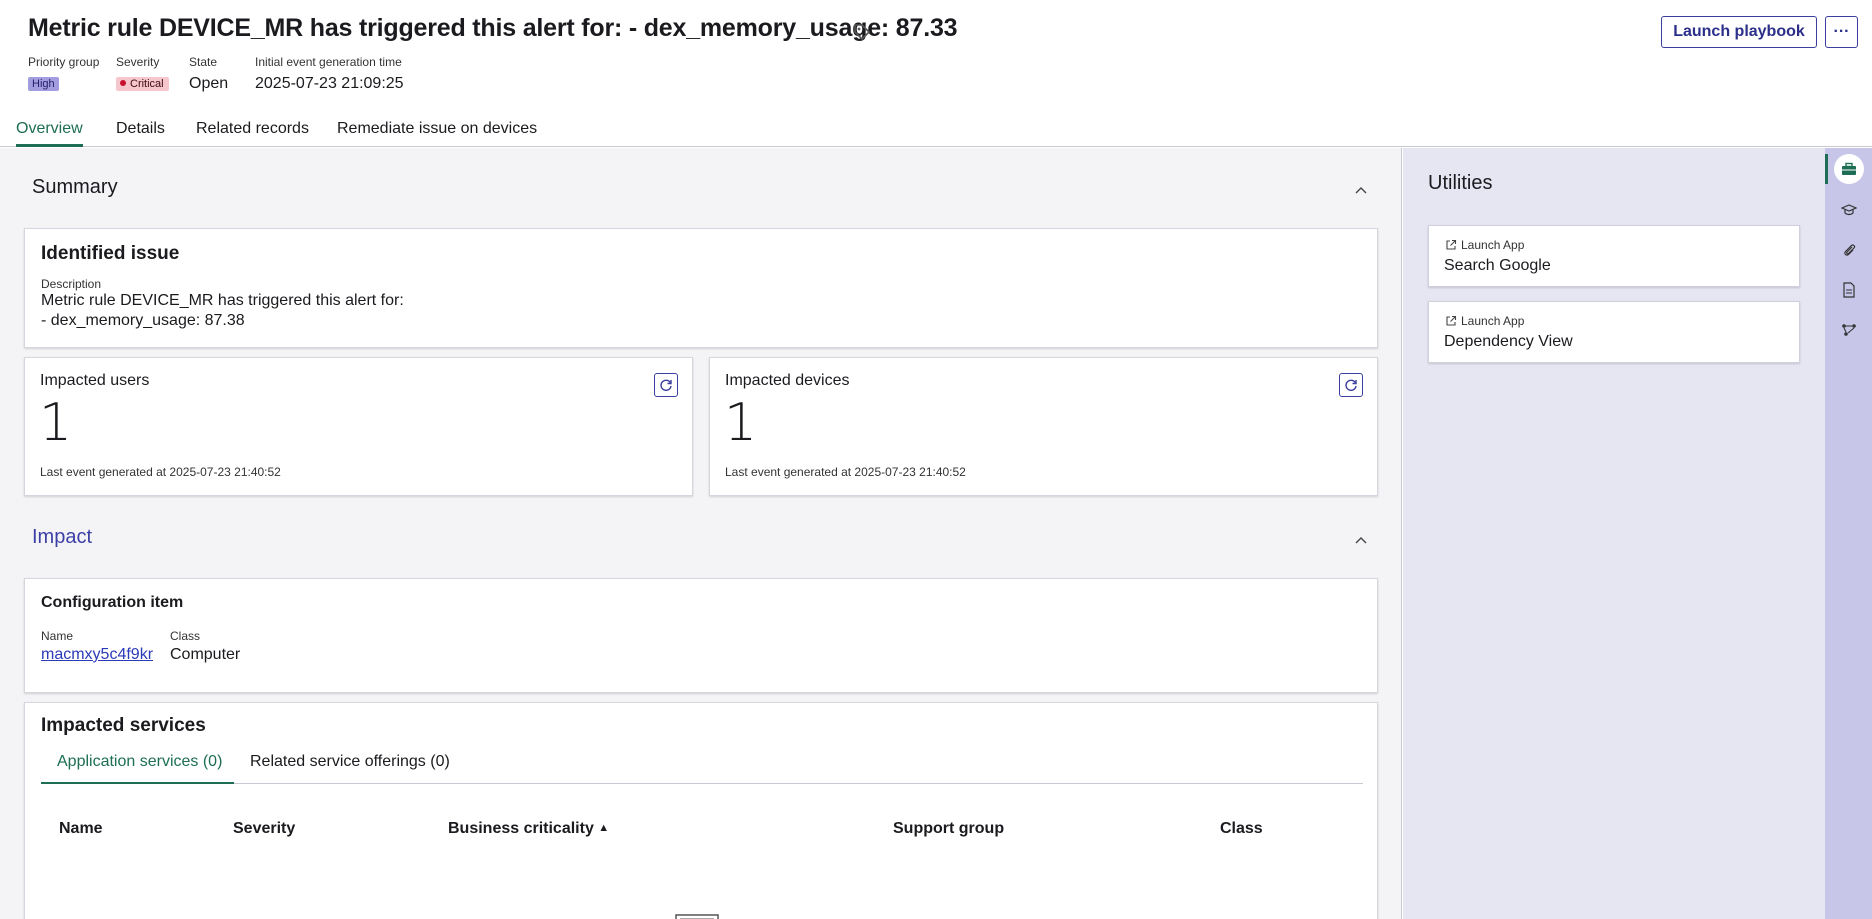  What do you see at coordinates (787, 380) in the screenshot?
I see `impacted-devices-title: Impacted devices` at bounding box center [787, 380].